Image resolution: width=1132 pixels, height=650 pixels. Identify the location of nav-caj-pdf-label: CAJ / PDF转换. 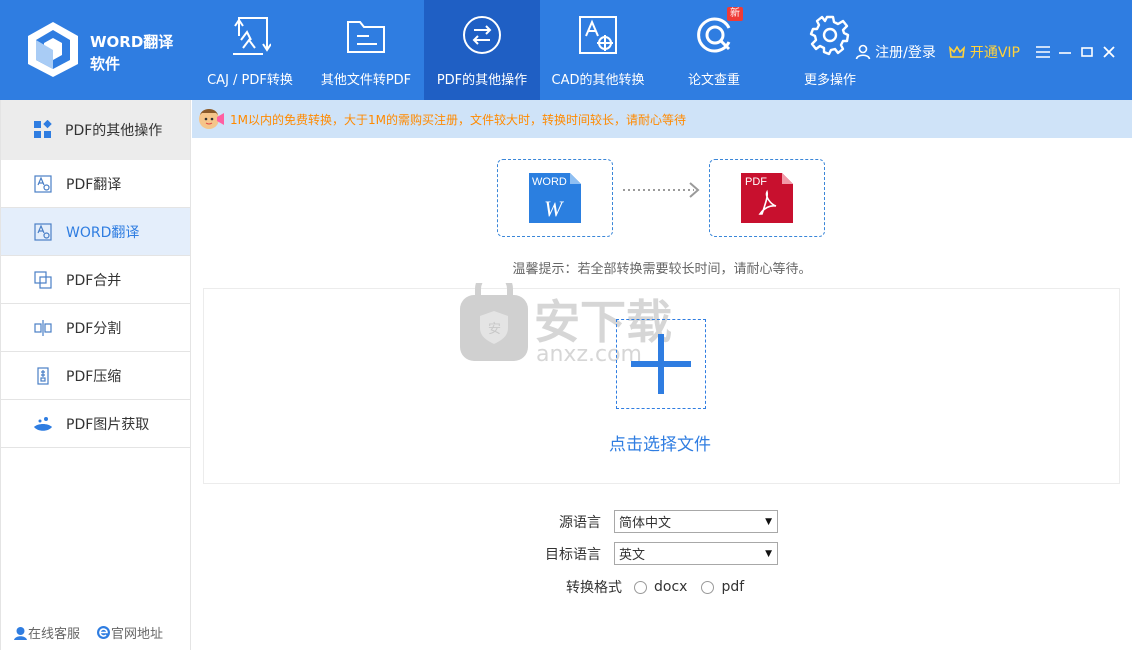
(250, 80).